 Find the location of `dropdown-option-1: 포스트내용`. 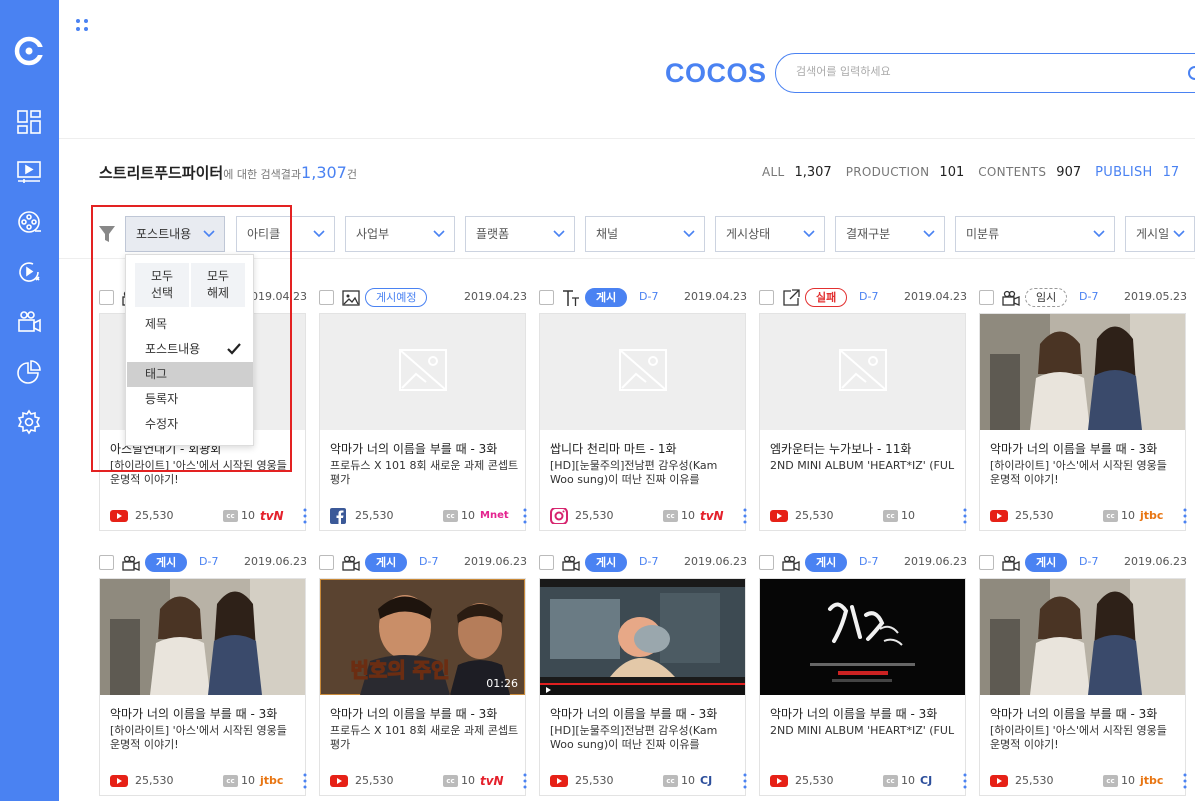

dropdown-option-1: 포스트내용 is located at coordinates (190, 349).